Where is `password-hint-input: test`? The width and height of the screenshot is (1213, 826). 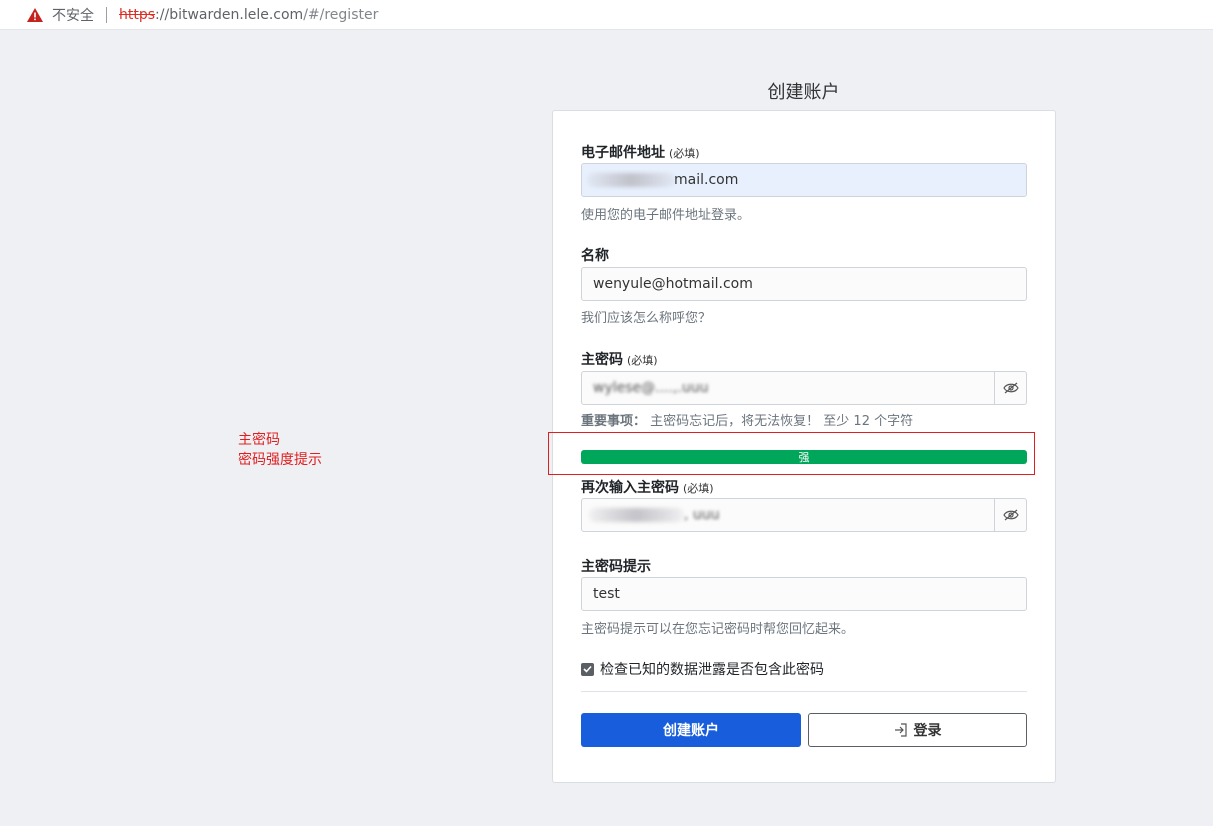 password-hint-input: test is located at coordinates (804, 594).